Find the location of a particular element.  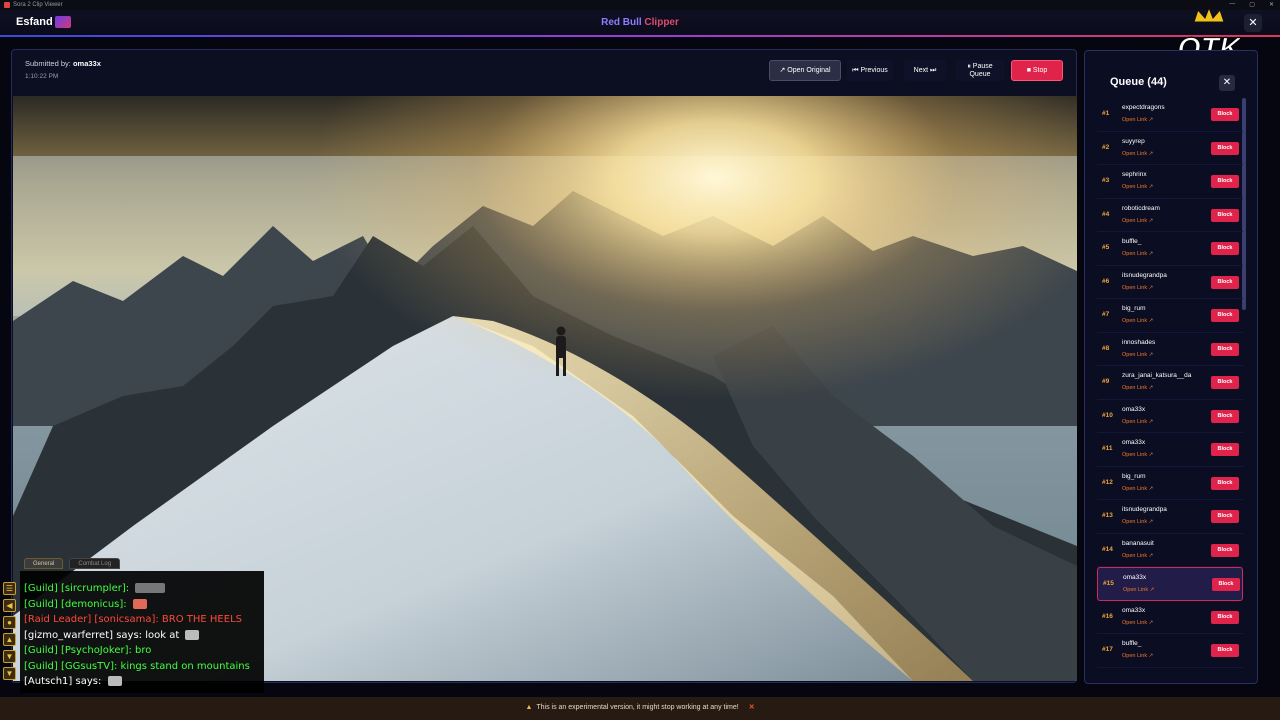

queue-item: #11 oma33x Open Link ↗ Block is located at coordinates (1170, 450).